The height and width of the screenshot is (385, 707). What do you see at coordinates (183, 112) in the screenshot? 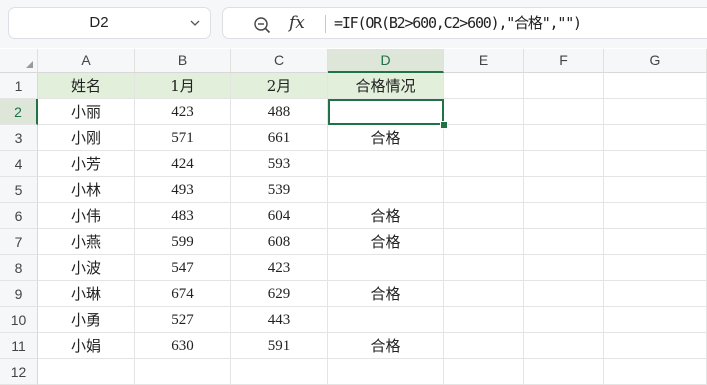
I see `cell-b2: 423` at bounding box center [183, 112].